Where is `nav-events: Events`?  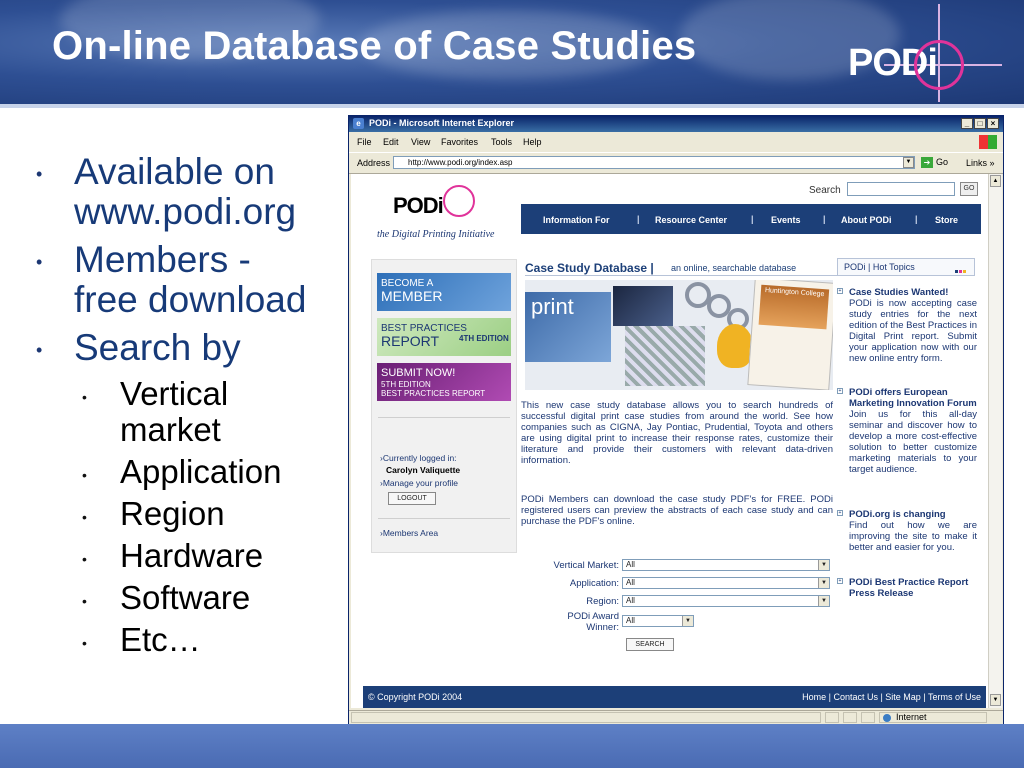 nav-events: Events is located at coordinates (786, 220).